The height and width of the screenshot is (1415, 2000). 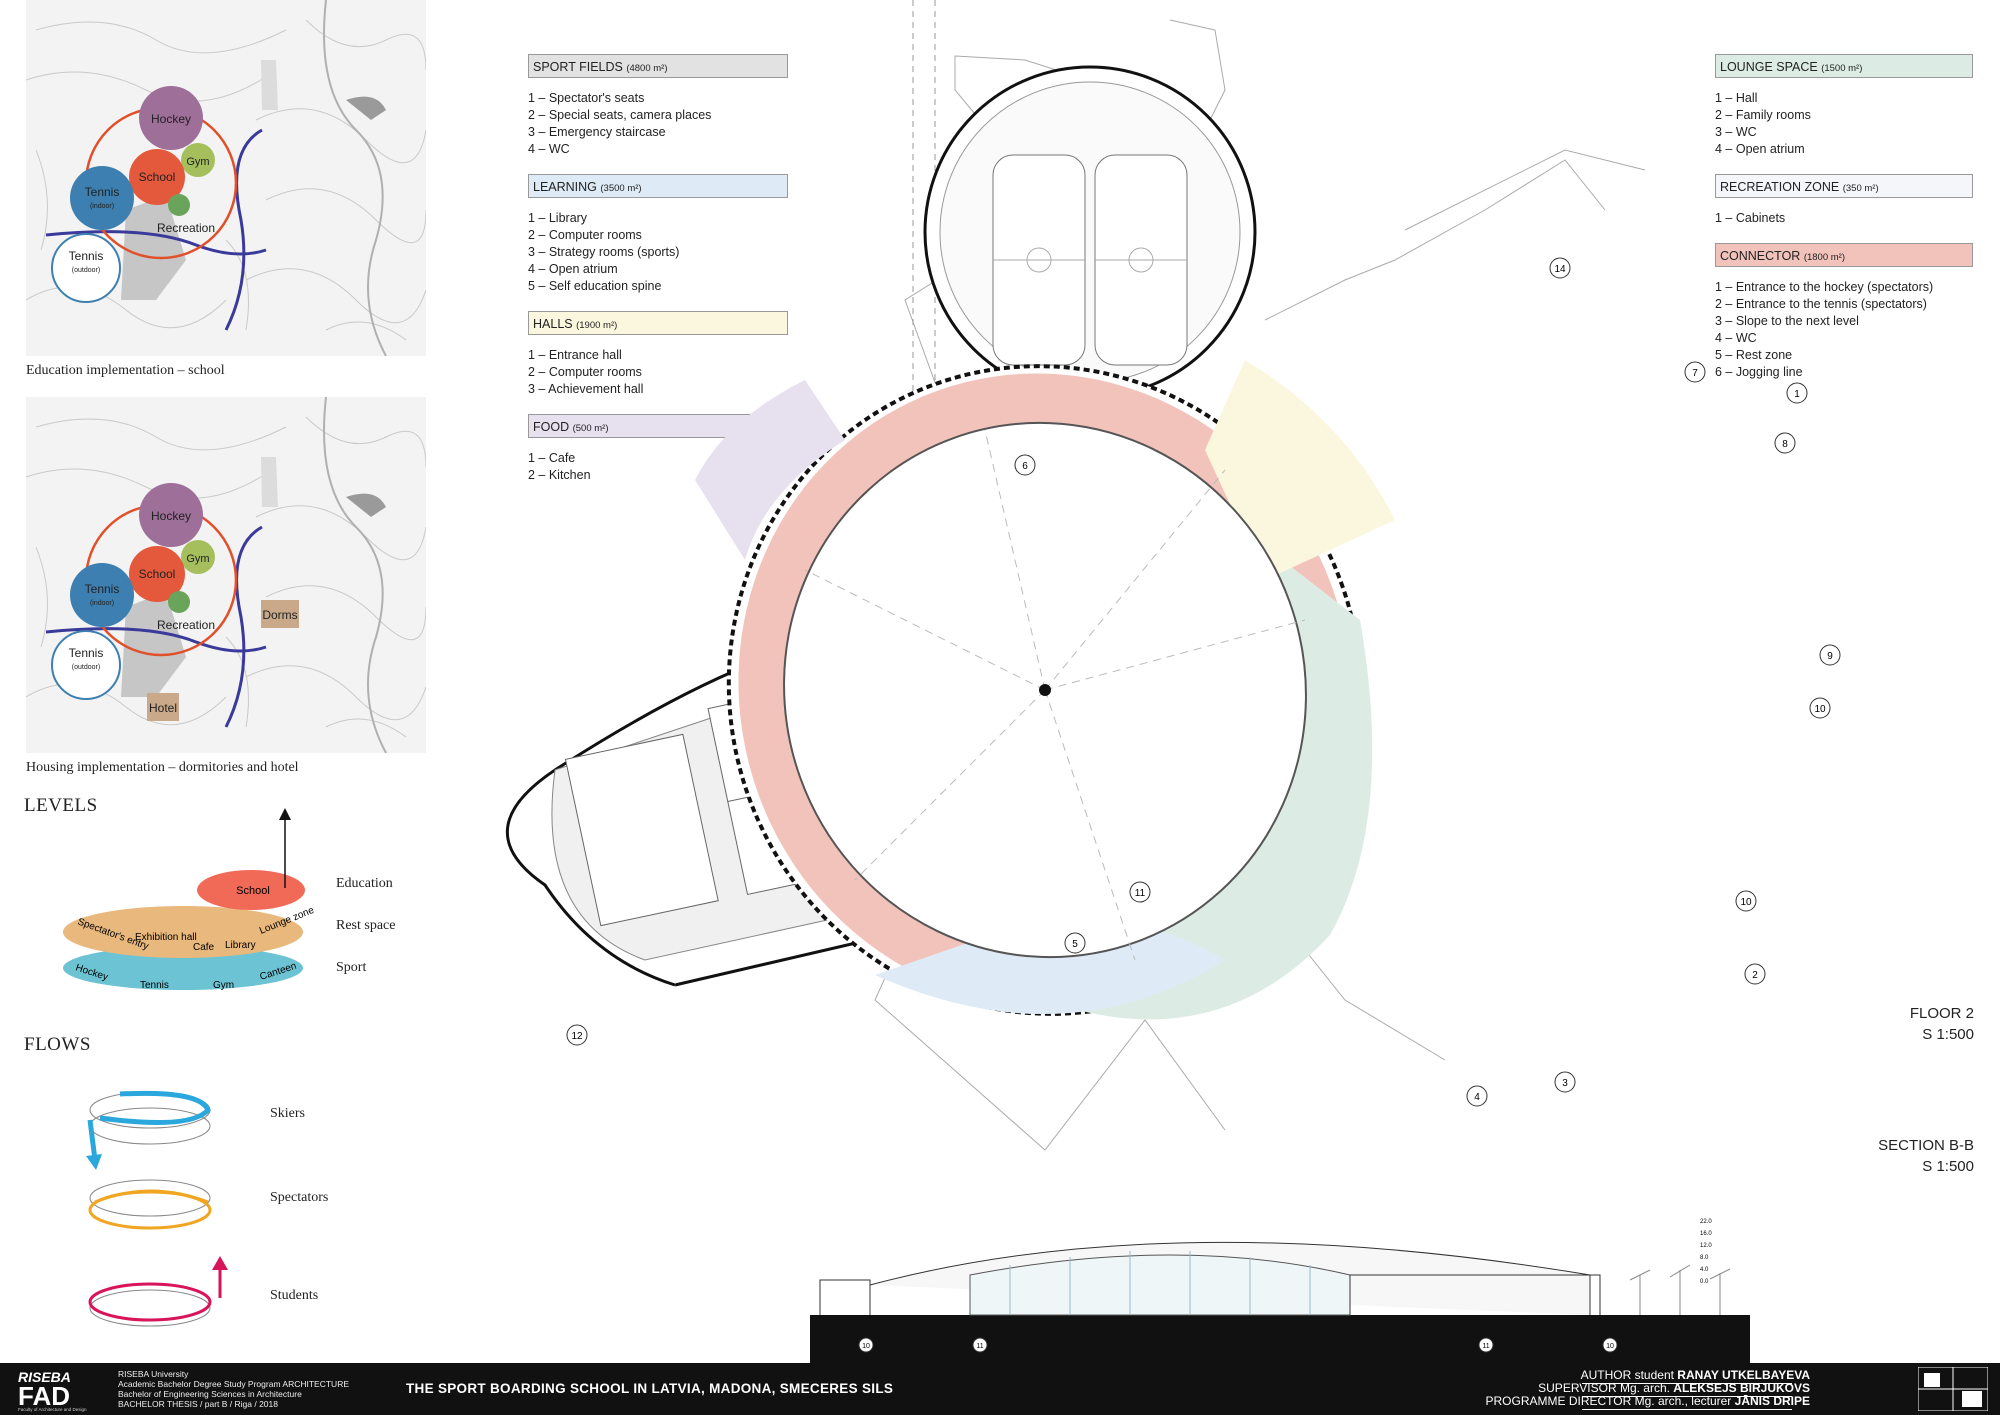 What do you see at coordinates (364, 883) in the screenshot?
I see `education-label: Education` at bounding box center [364, 883].